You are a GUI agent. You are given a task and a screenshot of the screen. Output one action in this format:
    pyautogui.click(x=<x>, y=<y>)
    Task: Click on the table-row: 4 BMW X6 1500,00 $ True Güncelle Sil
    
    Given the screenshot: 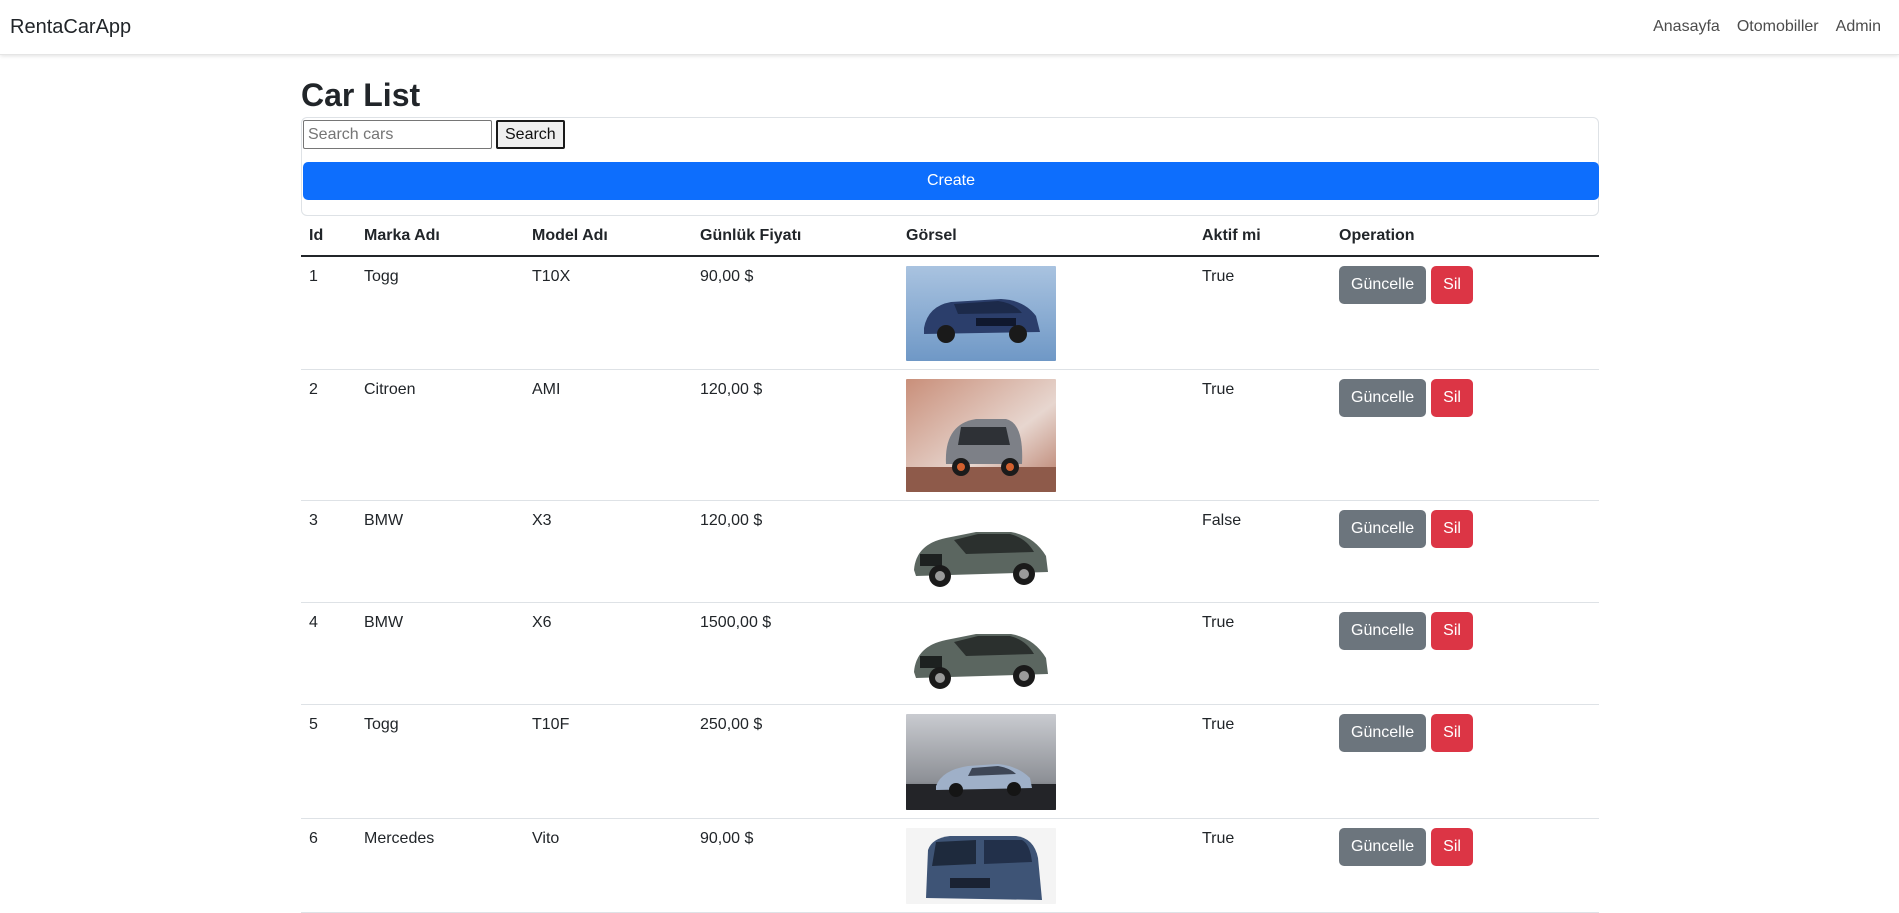 What is the action you would take?
    pyautogui.click(x=950, y=653)
    